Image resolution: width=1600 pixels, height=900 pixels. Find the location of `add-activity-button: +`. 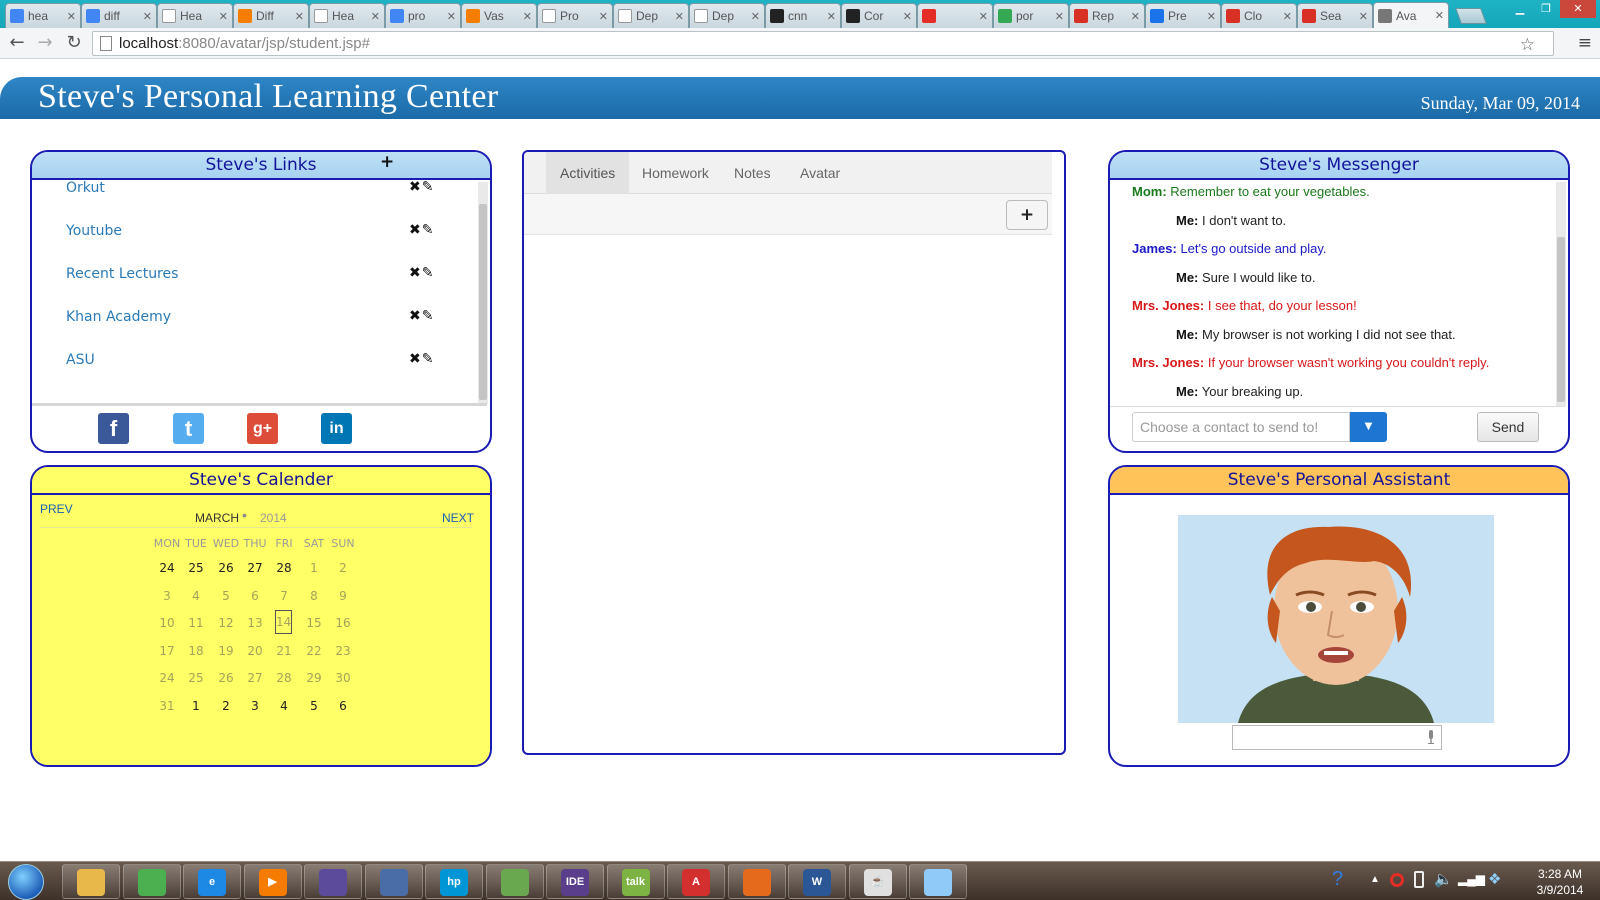

add-activity-button: + is located at coordinates (1027, 215).